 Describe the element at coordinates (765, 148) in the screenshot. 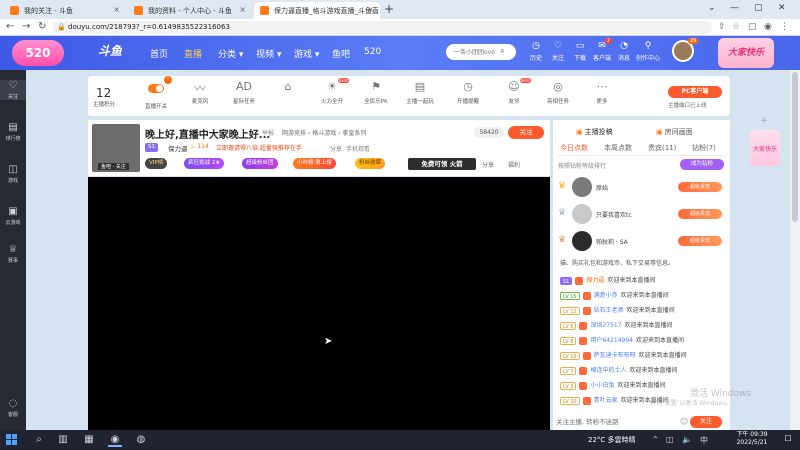

I see `floating-promo: 大家快乐` at that location.